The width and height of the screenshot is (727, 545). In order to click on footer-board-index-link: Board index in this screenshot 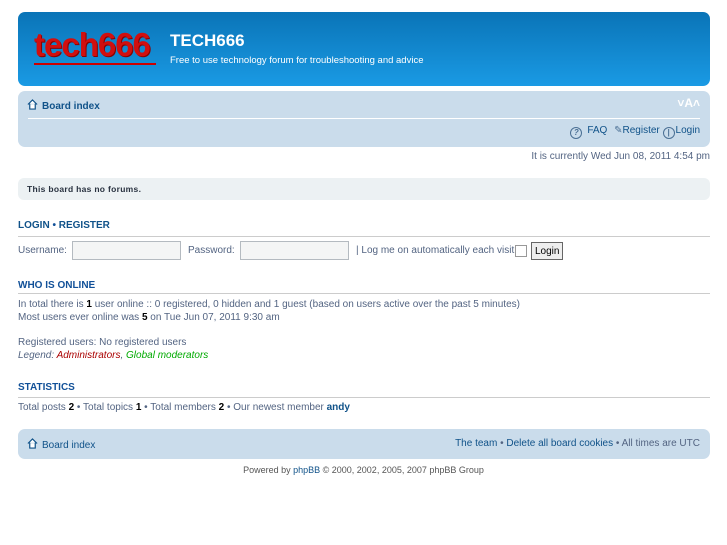, I will do `click(61, 444)`.